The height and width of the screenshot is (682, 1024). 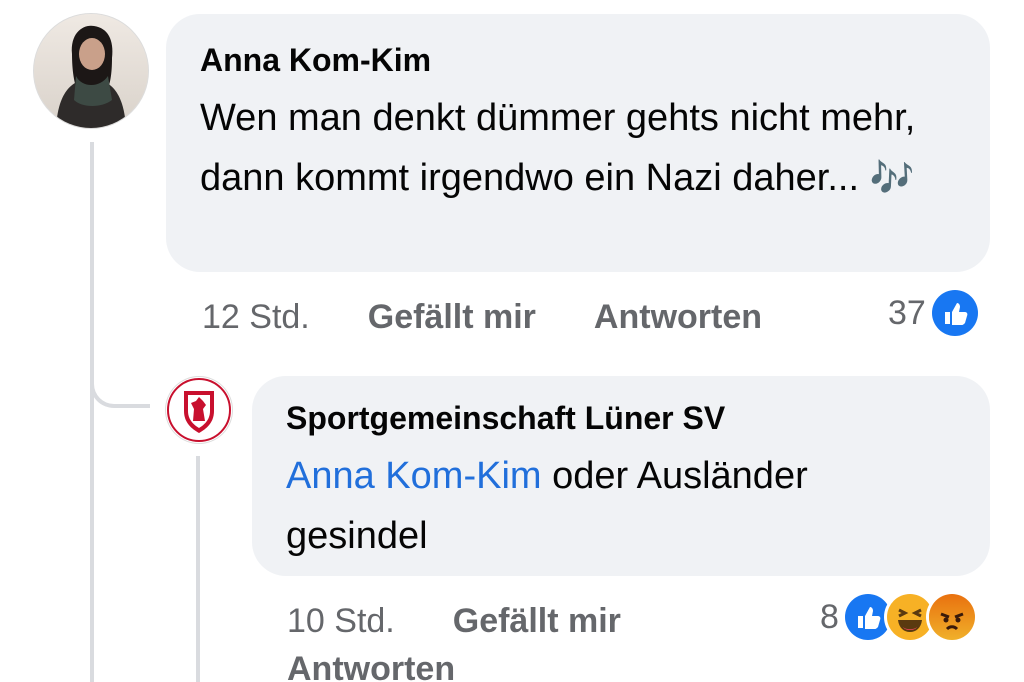 I want to click on angry-icon, so click(x=951, y=617).